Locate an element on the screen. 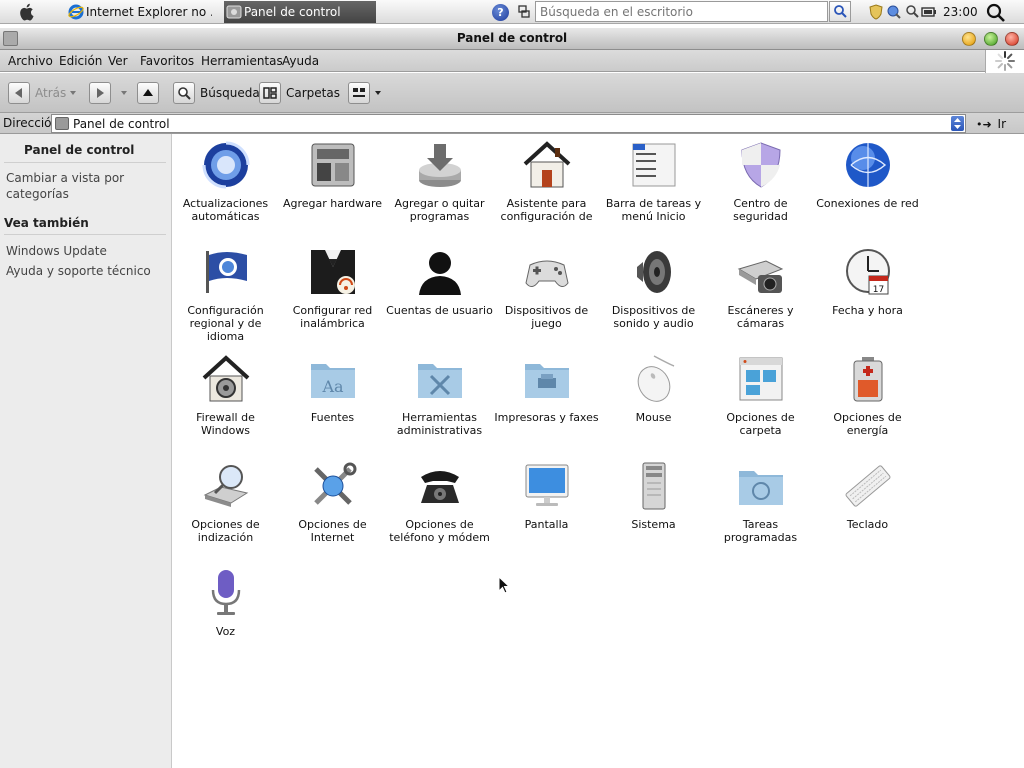 This screenshot has height=768, width=1024. keyboard-icon is located at coordinates (868, 486).